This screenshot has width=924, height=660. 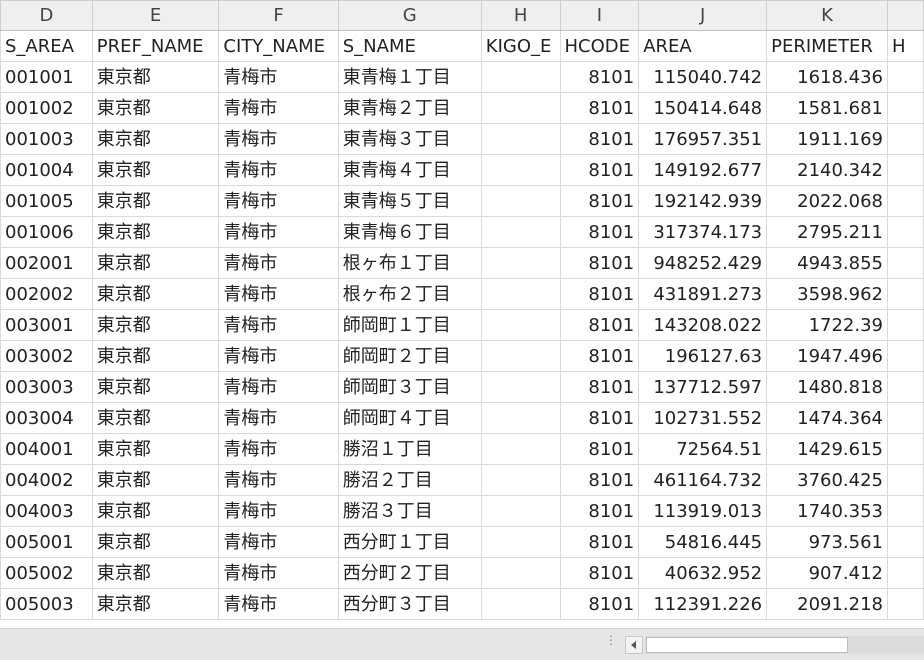 What do you see at coordinates (409, 418) in the screenshot?
I see `table-cell: 師岡町４丁目` at bounding box center [409, 418].